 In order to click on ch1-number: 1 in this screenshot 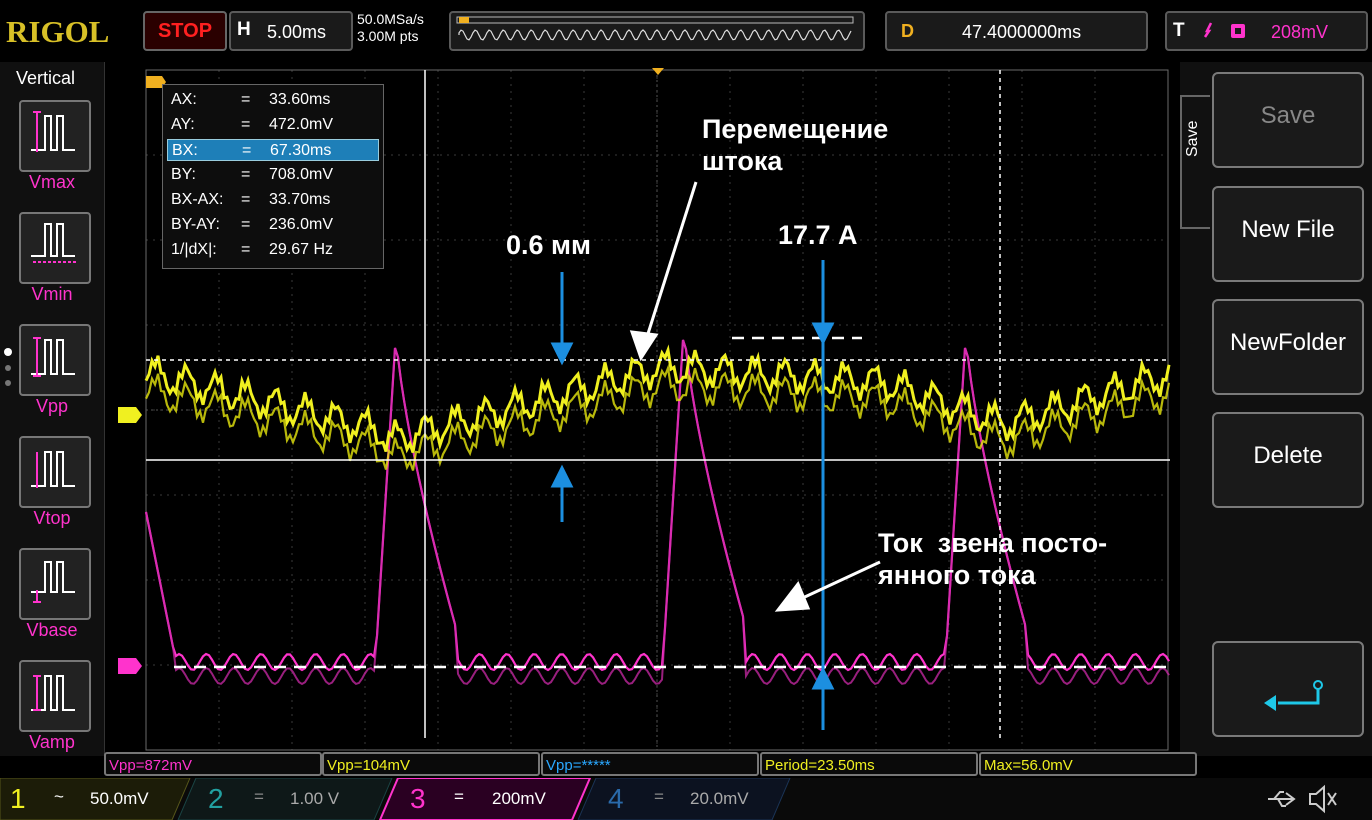, I will do `click(18, 799)`.